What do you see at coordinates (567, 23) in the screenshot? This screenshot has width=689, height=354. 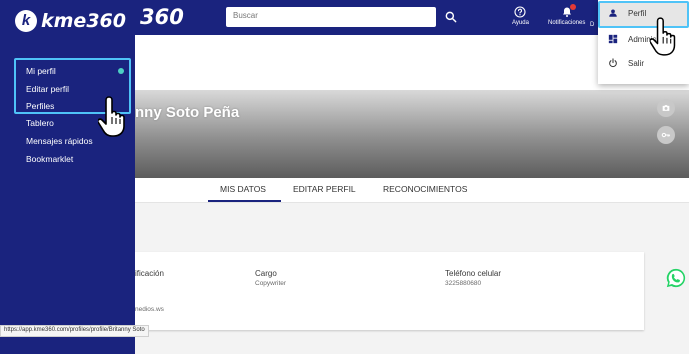 I see `notifications-label: Notificaciones` at bounding box center [567, 23].